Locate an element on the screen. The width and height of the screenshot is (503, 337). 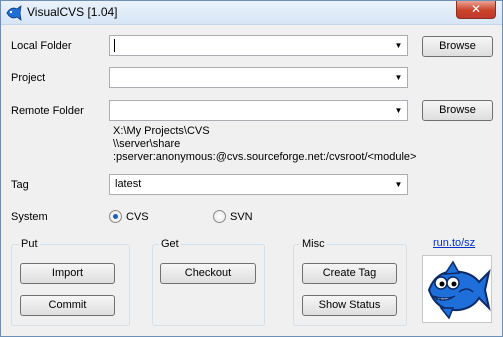
tag-value: latest is located at coordinates (128, 184).